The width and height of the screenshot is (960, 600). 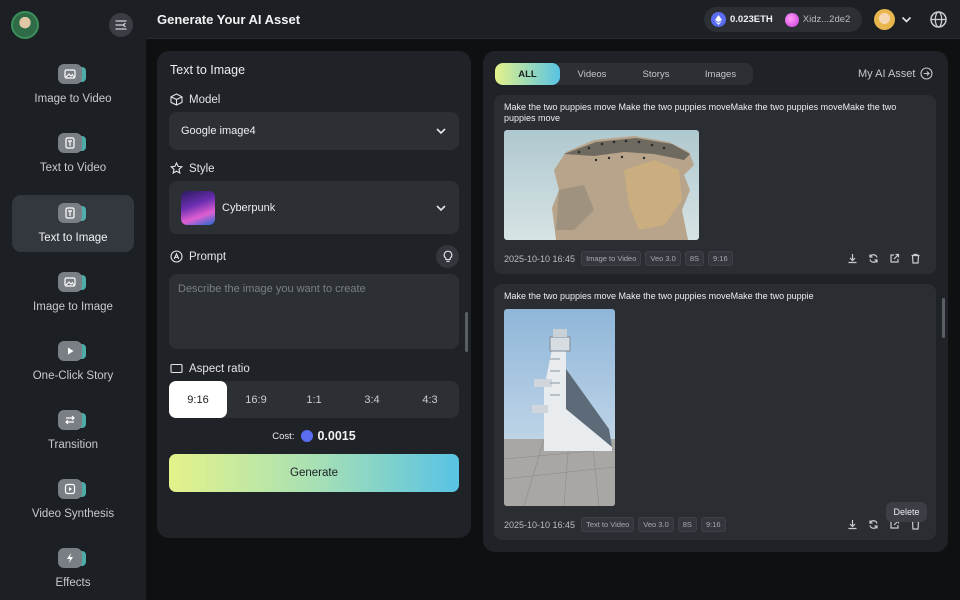 I want to click on gallery-scrollbar, so click(x=943, y=318).